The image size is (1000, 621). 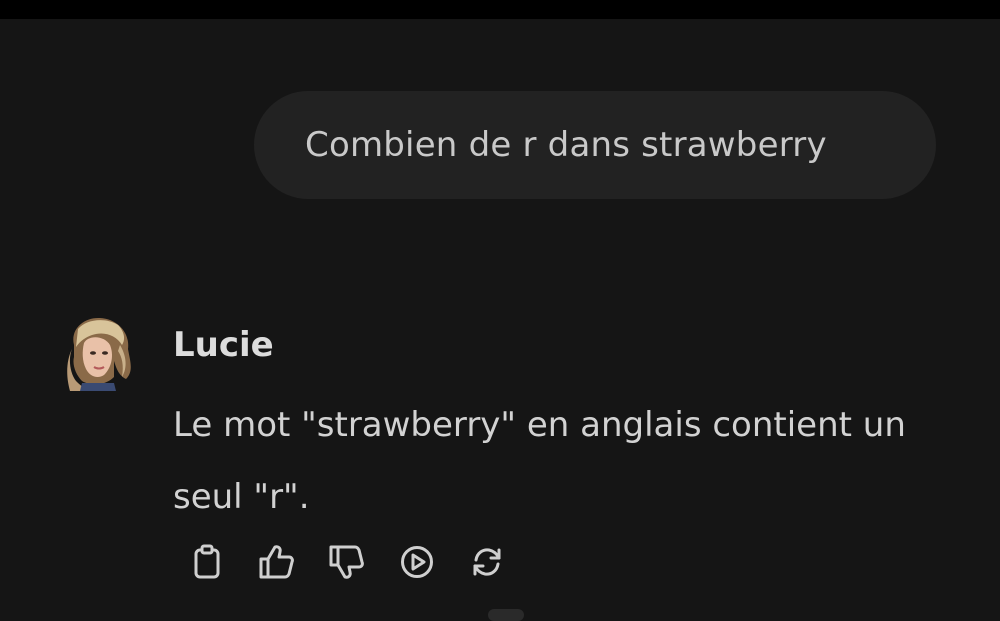 What do you see at coordinates (506, 615) in the screenshot?
I see `scroll-indicator` at bounding box center [506, 615].